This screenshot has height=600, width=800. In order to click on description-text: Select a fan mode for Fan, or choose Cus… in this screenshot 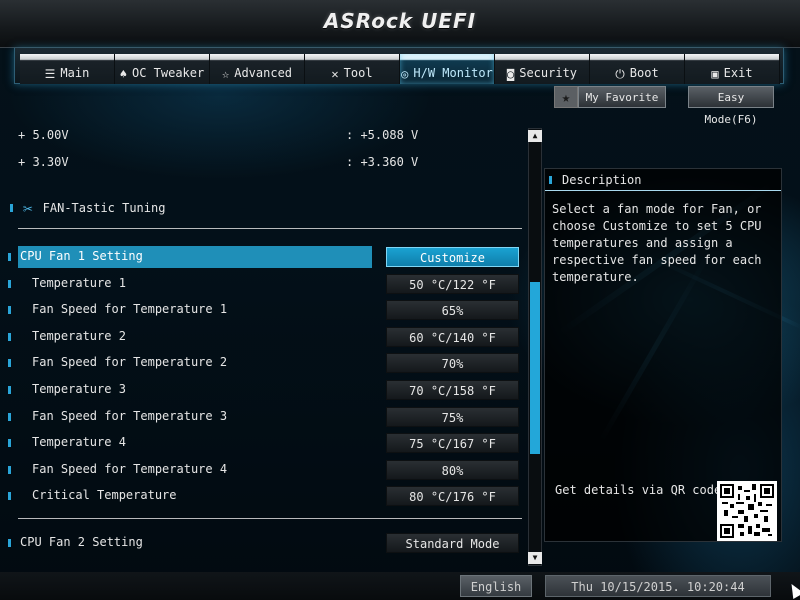, I will do `click(657, 243)`.